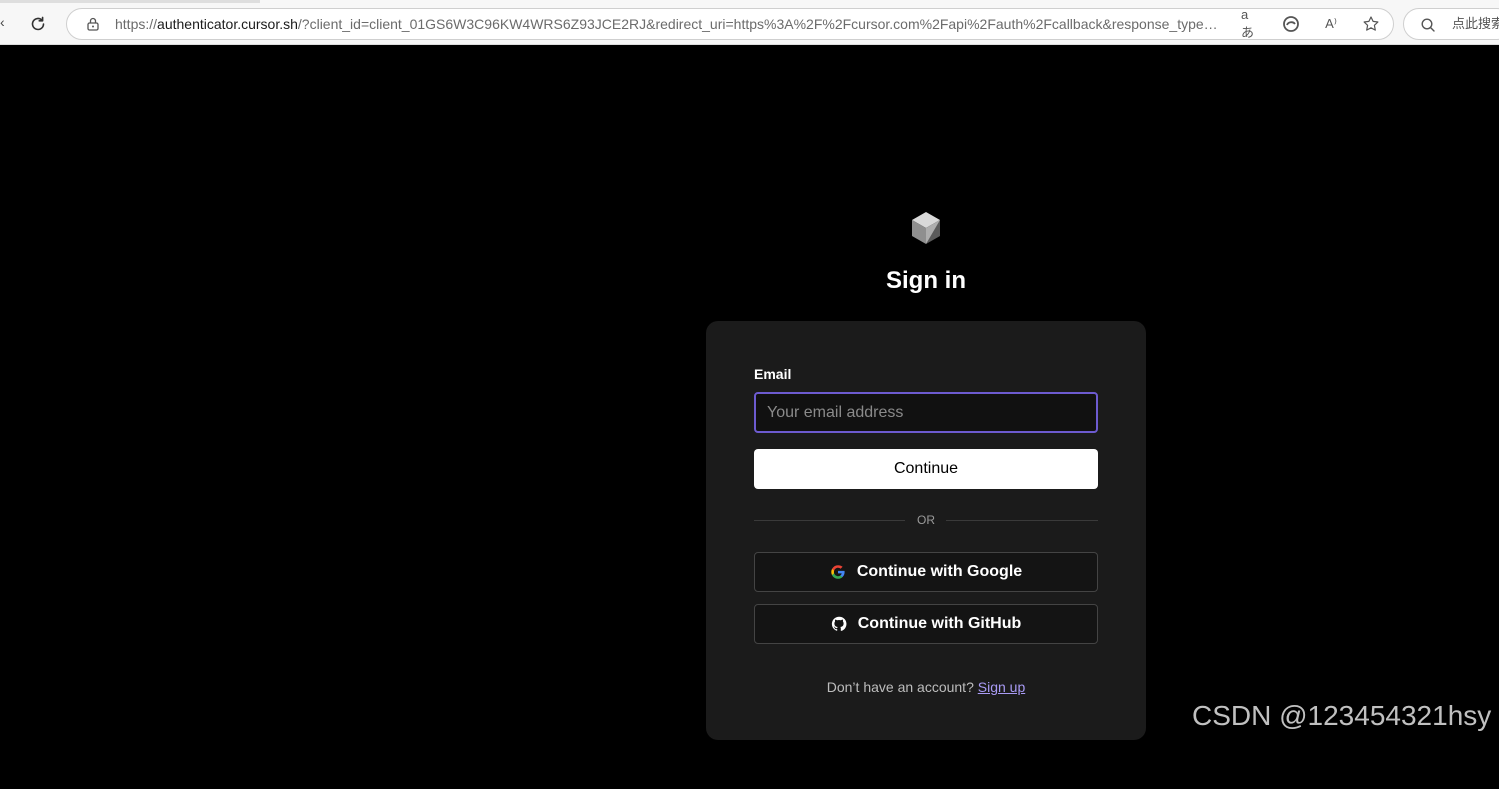 The width and height of the screenshot is (1499, 789). What do you see at coordinates (1428, 25) in the screenshot?
I see `search-icon` at bounding box center [1428, 25].